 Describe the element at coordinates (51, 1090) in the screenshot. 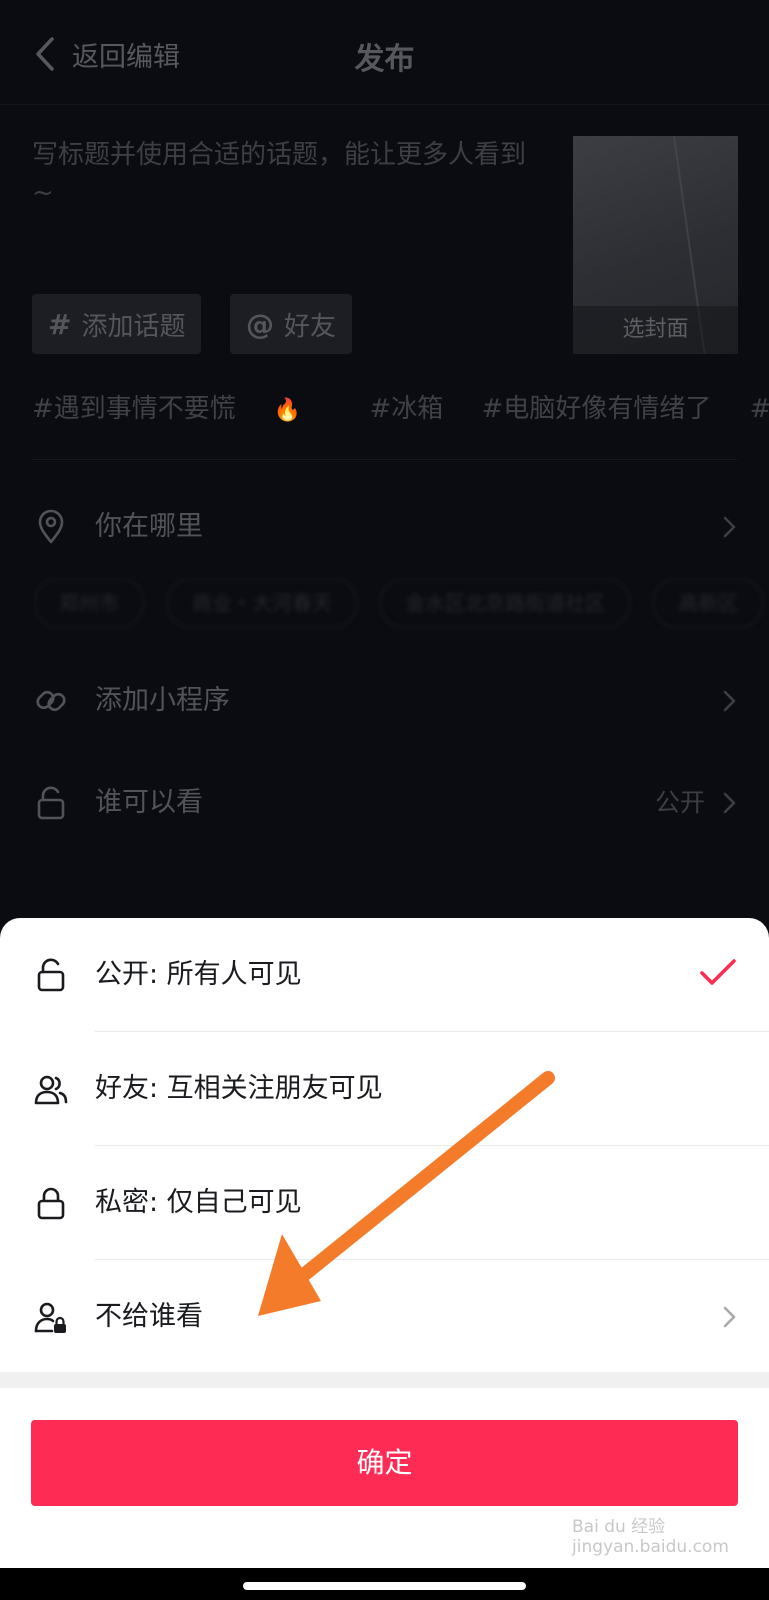

I see `friends-icon` at that location.